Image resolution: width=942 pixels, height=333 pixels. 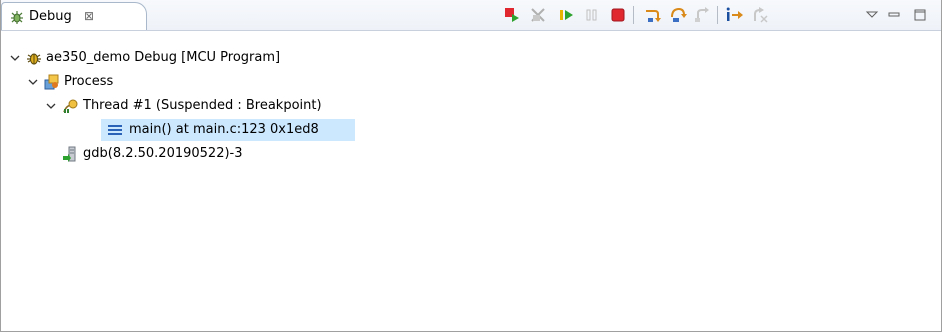 I want to click on minimize-icon, so click(x=894, y=15).